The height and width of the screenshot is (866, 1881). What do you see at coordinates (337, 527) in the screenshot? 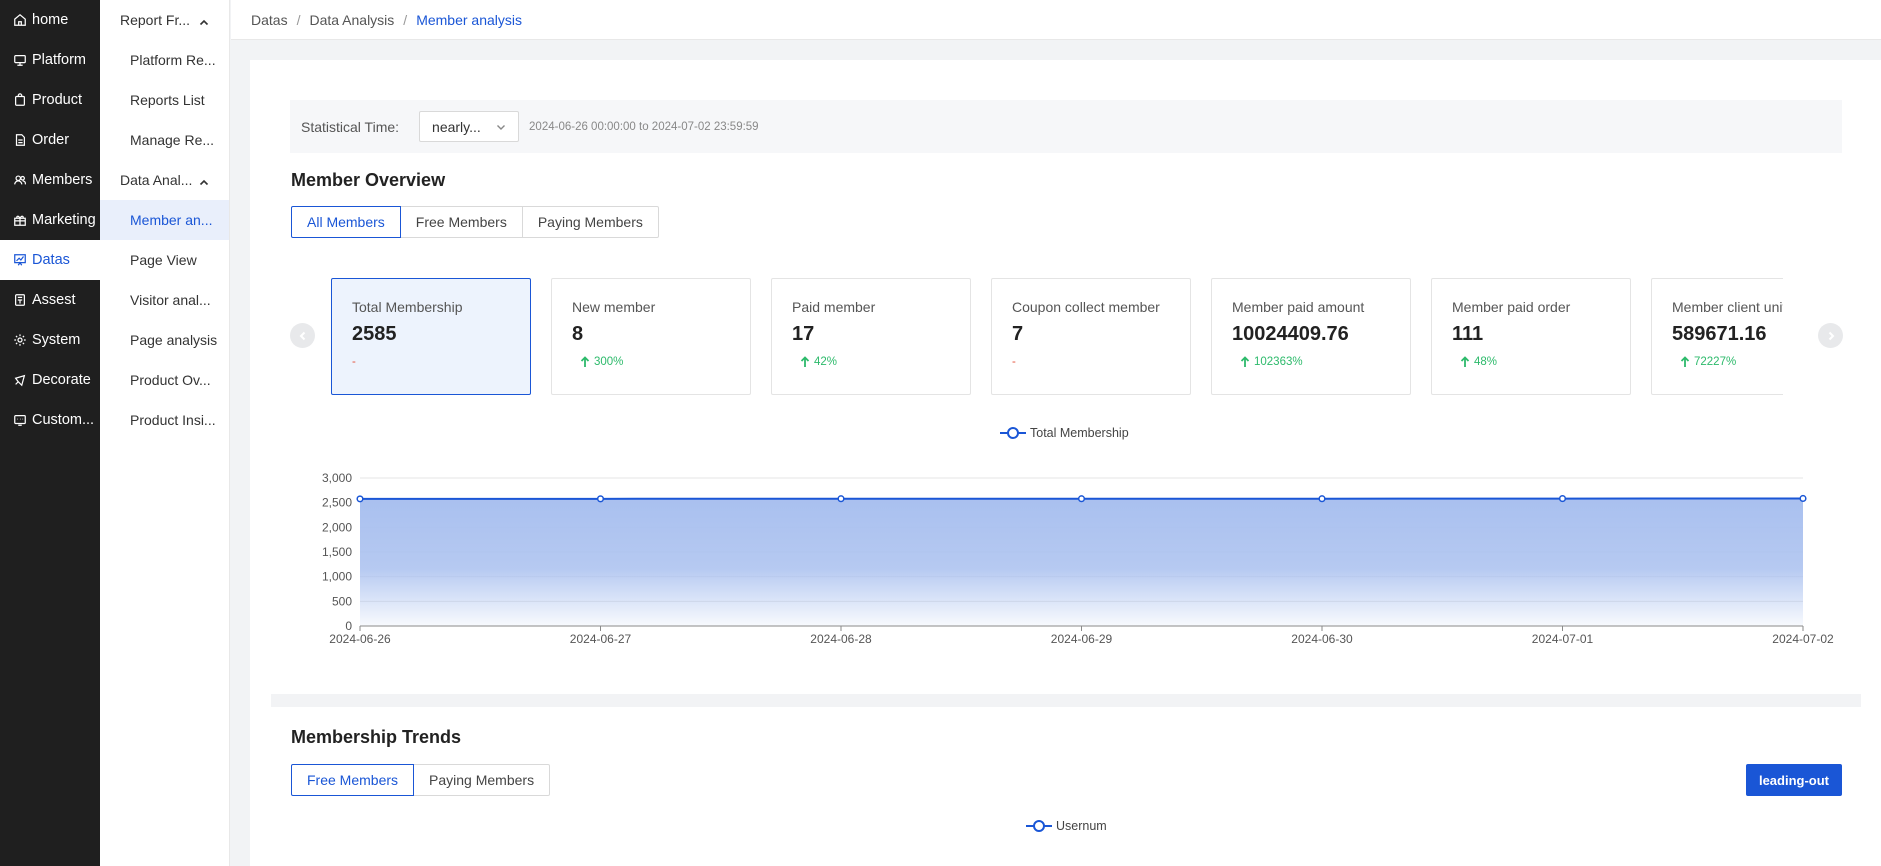
I see `y-tick-label: 2,000` at bounding box center [337, 527].